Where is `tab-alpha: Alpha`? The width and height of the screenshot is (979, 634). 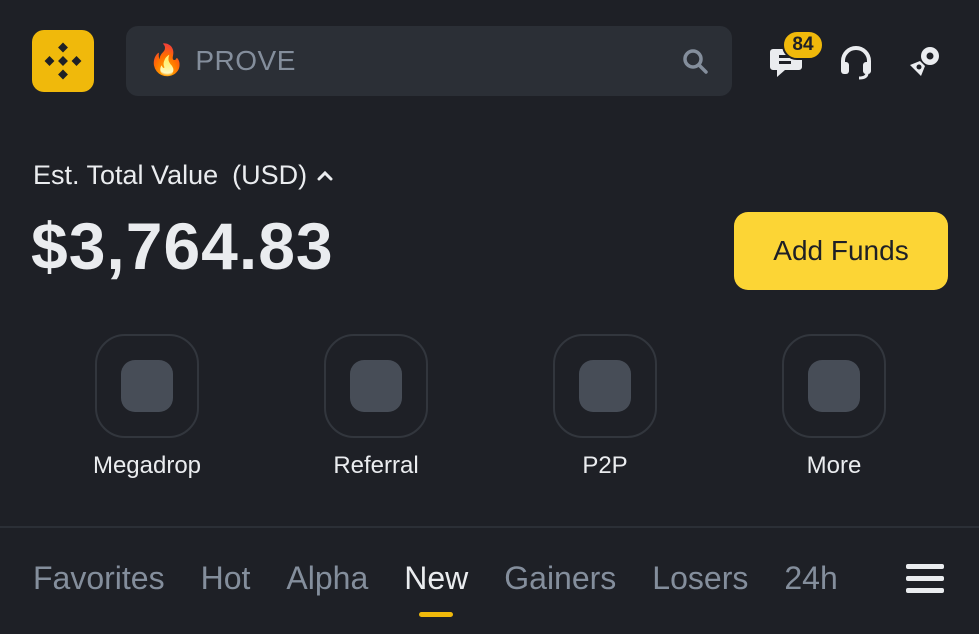
tab-alpha: Alpha is located at coordinates (327, 578).